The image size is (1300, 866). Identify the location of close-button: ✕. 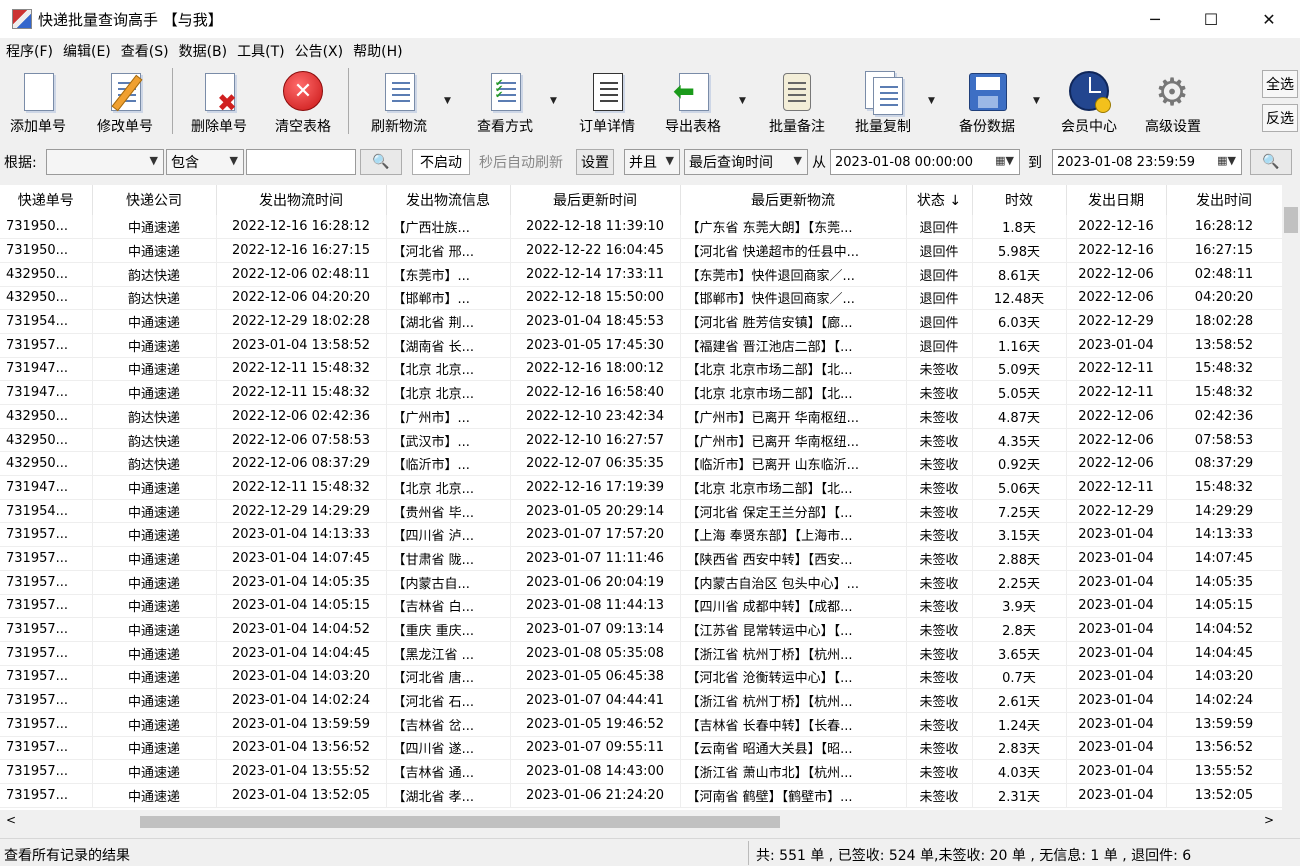
(1269, 19).